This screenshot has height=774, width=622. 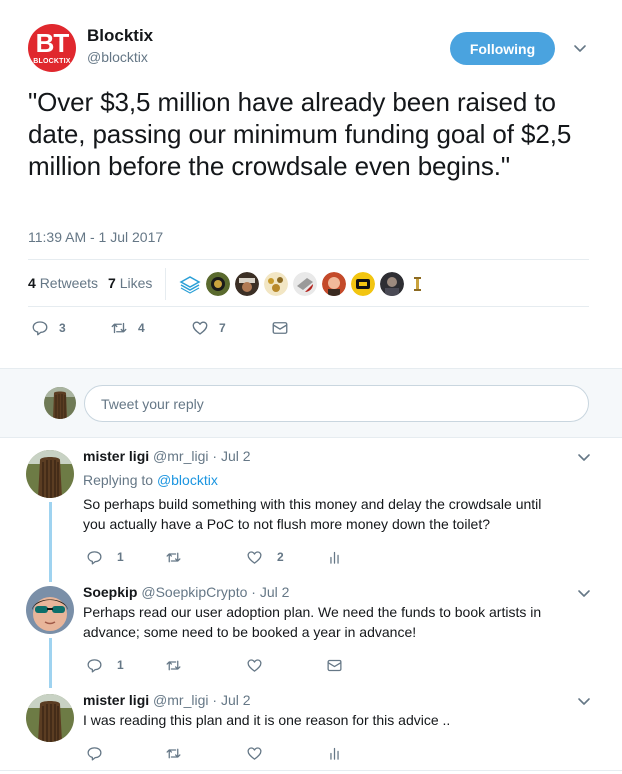 I want to click on logo-text: BLOCKTIX, so click(x=52, y=61).